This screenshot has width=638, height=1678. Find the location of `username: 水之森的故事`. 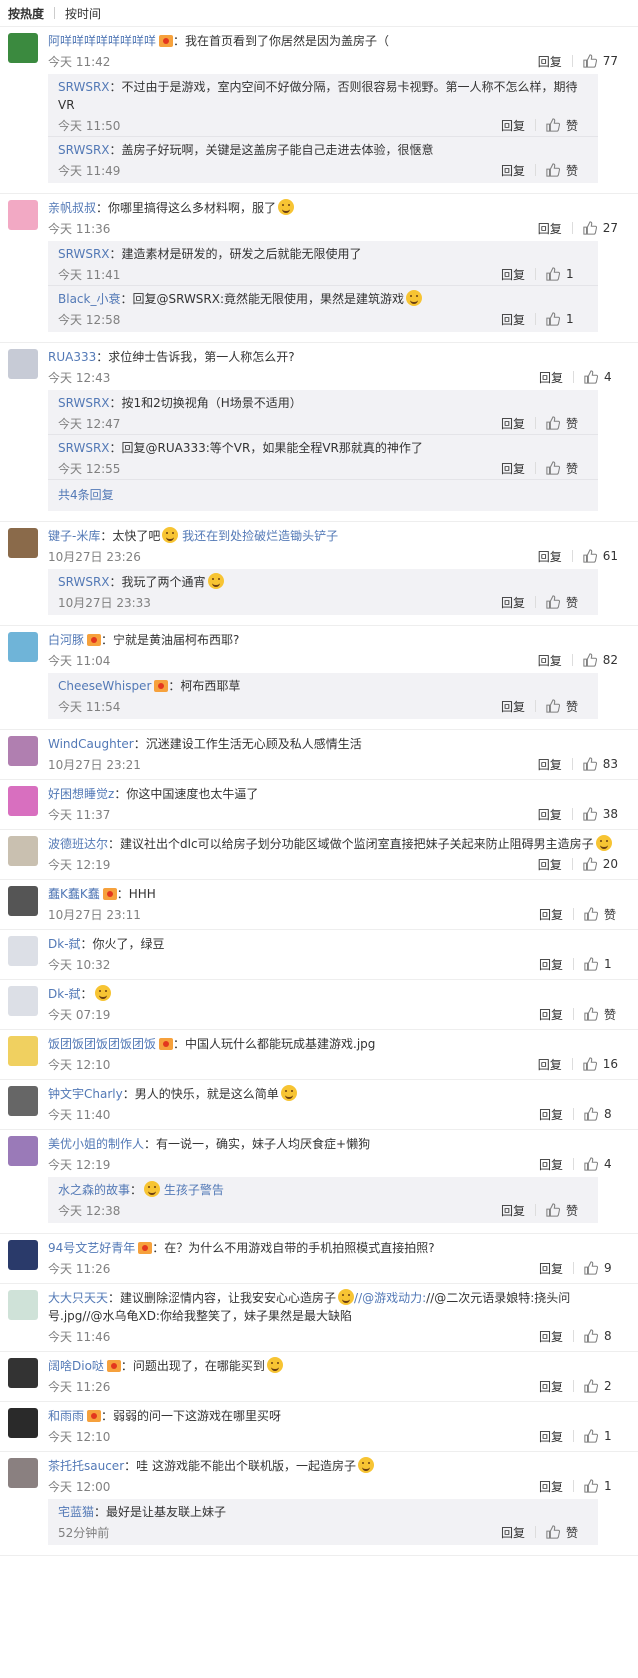

username: 水之森的故事 is located at coordinates (94, 1190).